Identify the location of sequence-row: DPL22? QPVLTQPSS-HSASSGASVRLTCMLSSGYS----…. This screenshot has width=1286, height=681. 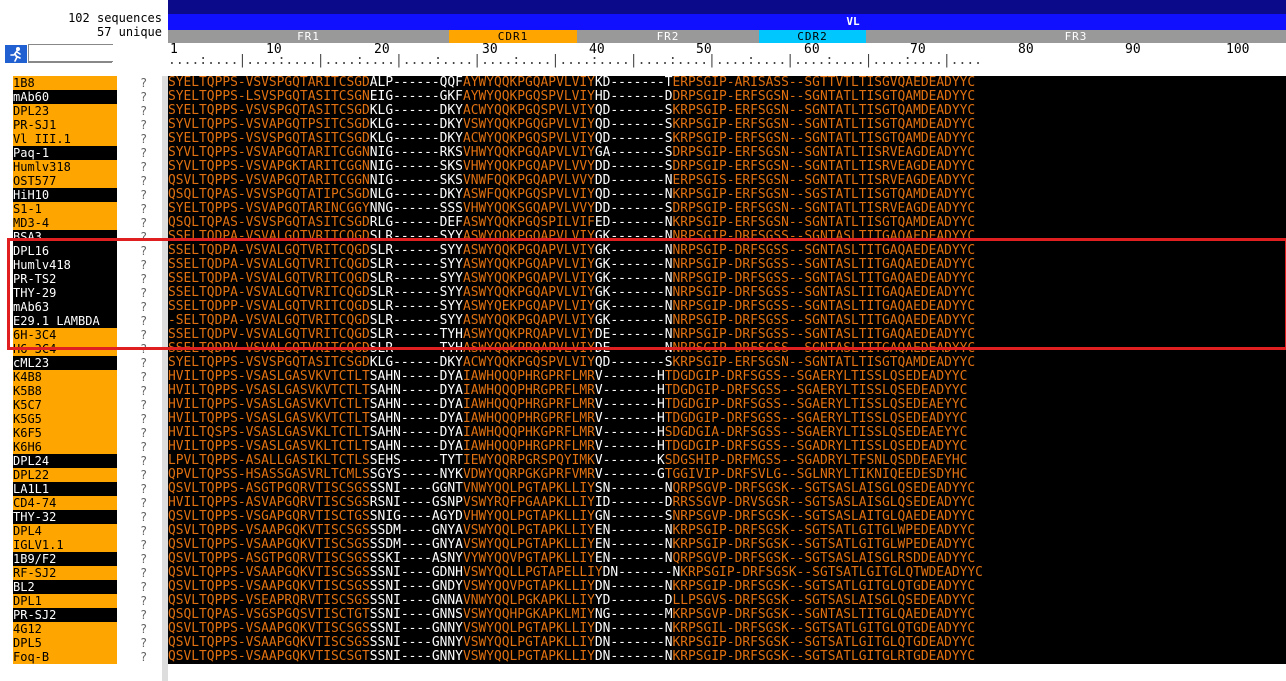
(643, 475).